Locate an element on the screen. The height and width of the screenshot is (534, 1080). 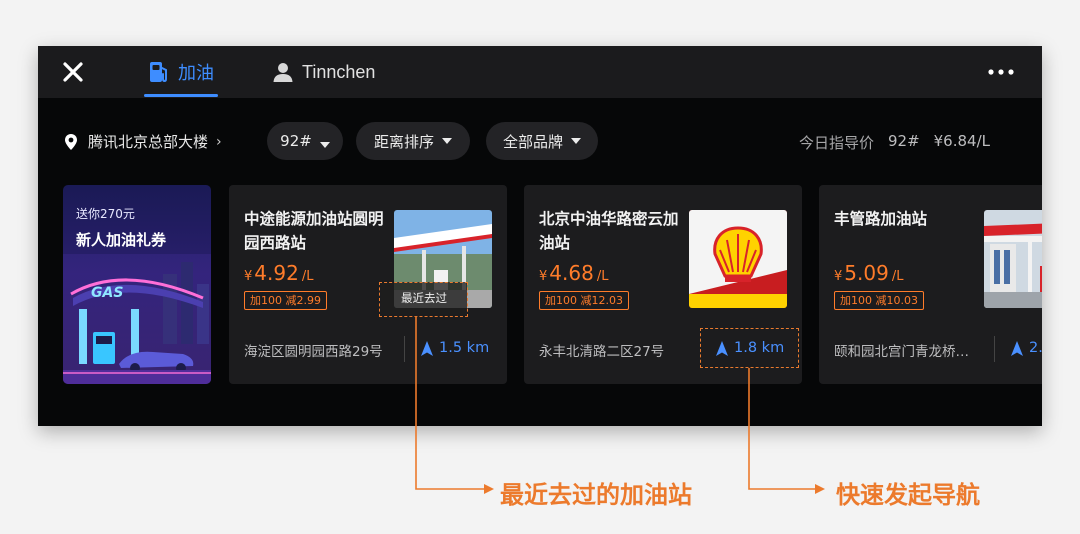
annotation-connectors is located at coordinates (620, 405).